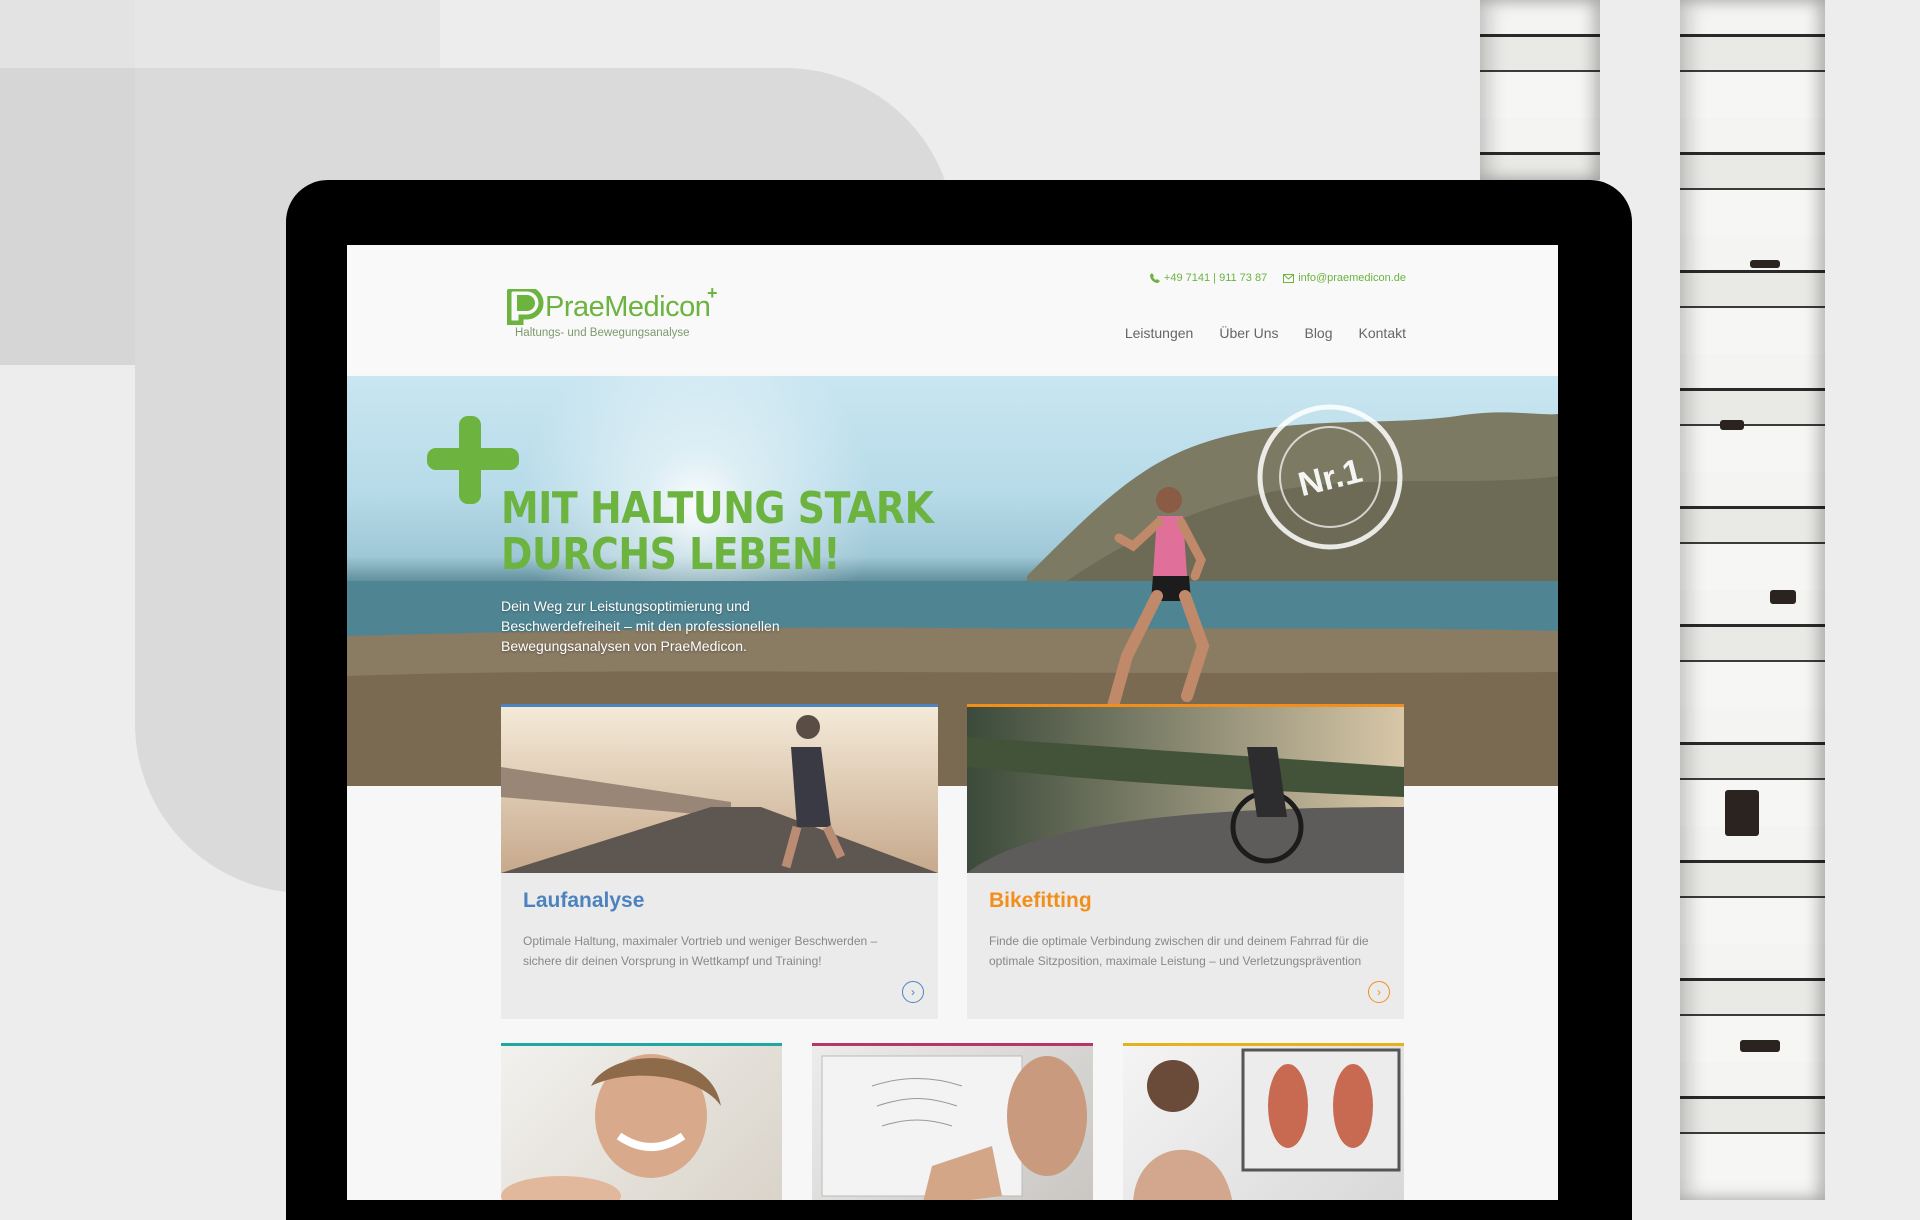 Image resolution: width=1920 pixels, height=1220 pixels. Describe the element at coordinates (584, 900) in the screenshot. I see `card-laufanalyse-title: Laufanalyse` at that location.